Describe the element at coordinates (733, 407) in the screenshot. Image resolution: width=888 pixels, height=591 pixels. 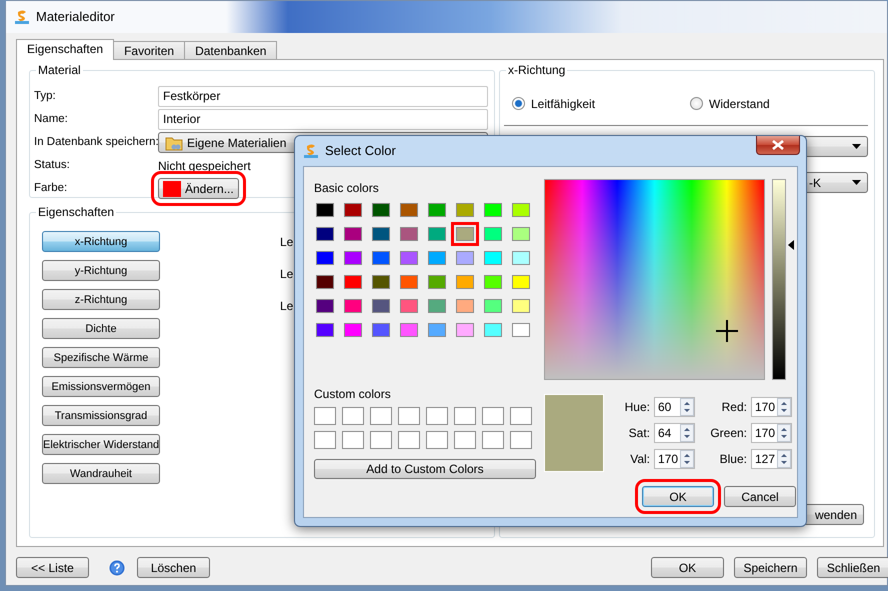
I see `field-label: Red:` at that location.